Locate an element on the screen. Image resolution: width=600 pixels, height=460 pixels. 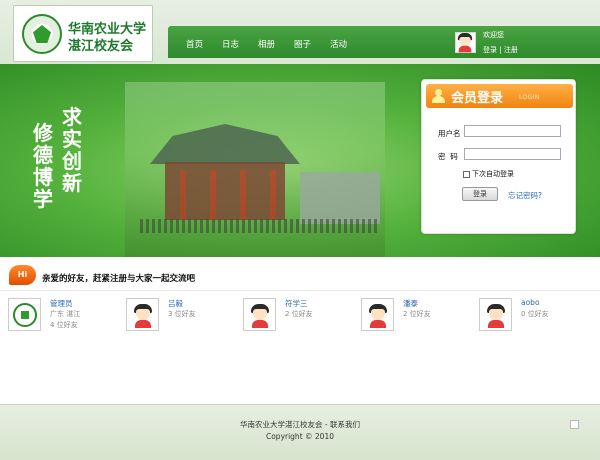
auth-links: 登录 | 注册 is located at coordinates (500, 50).